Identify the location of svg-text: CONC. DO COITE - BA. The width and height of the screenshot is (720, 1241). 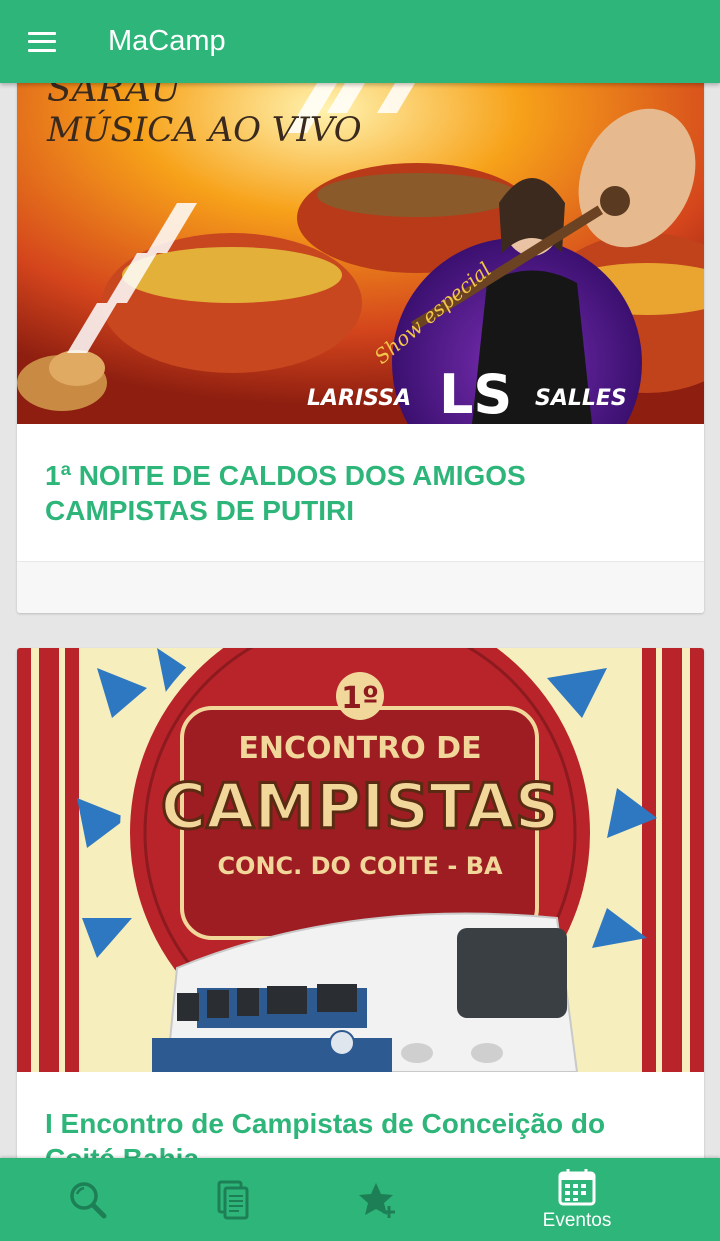
(360, 866).